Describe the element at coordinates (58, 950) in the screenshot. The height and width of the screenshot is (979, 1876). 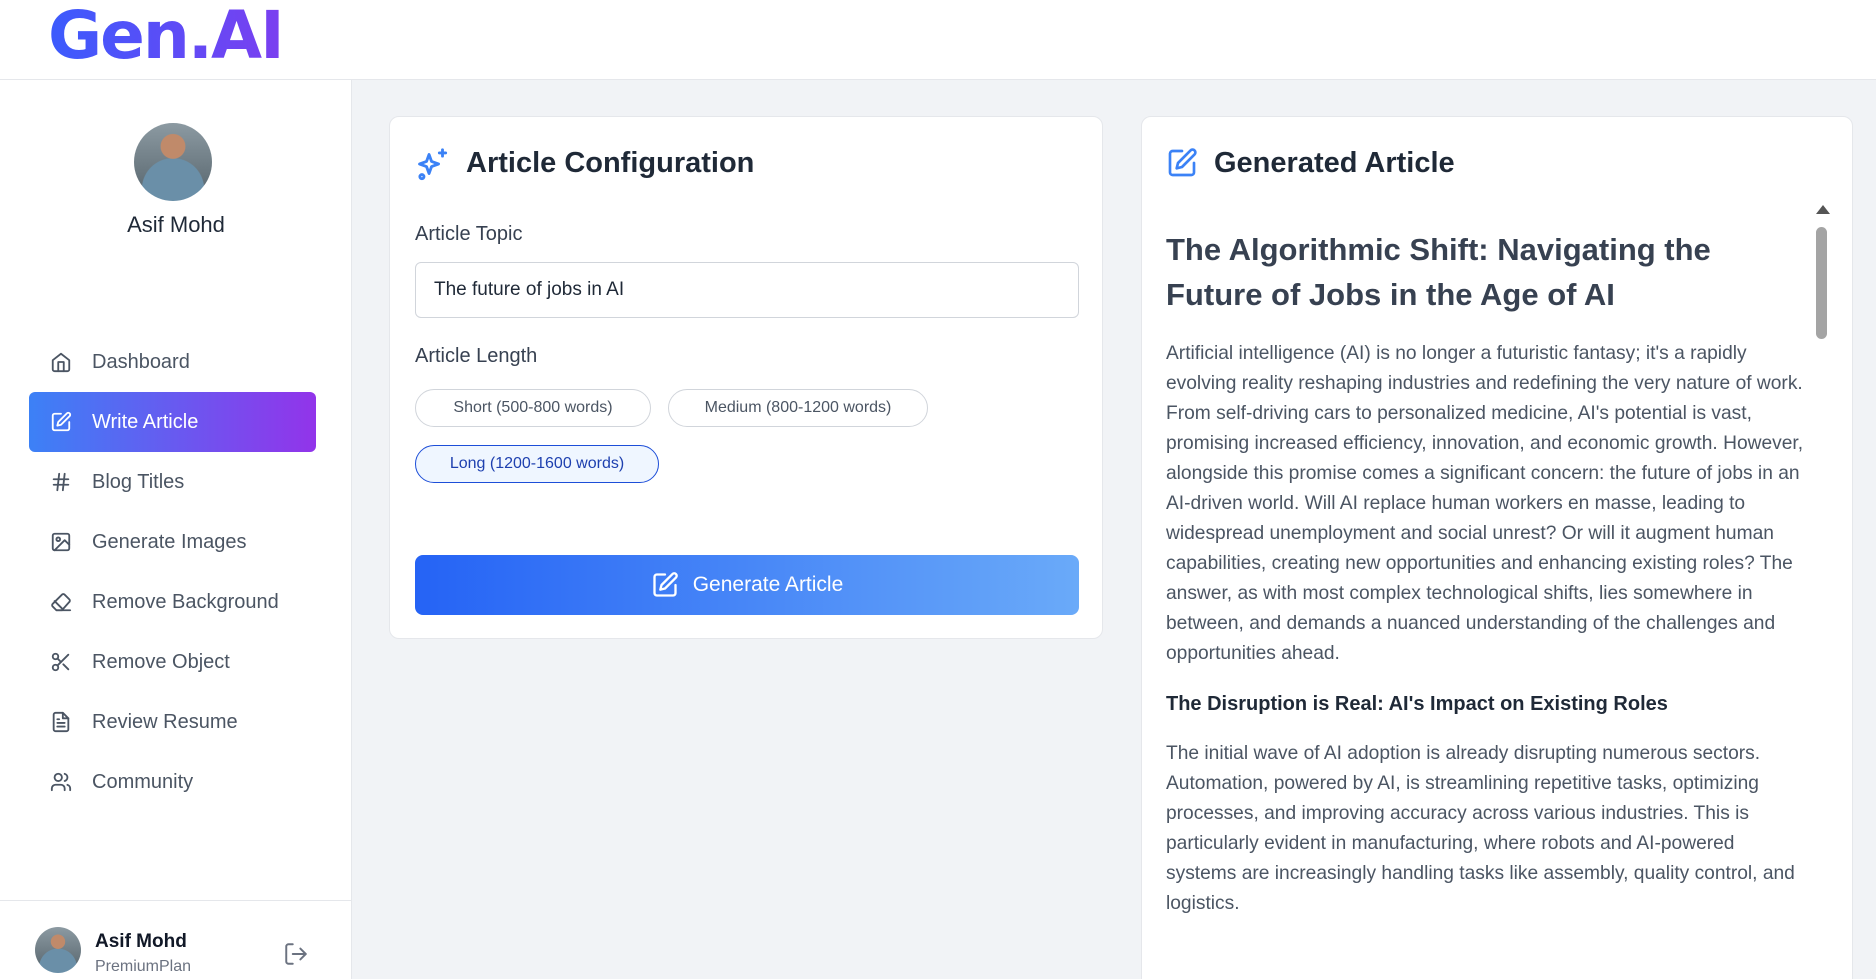
I see `avatar` at that location.